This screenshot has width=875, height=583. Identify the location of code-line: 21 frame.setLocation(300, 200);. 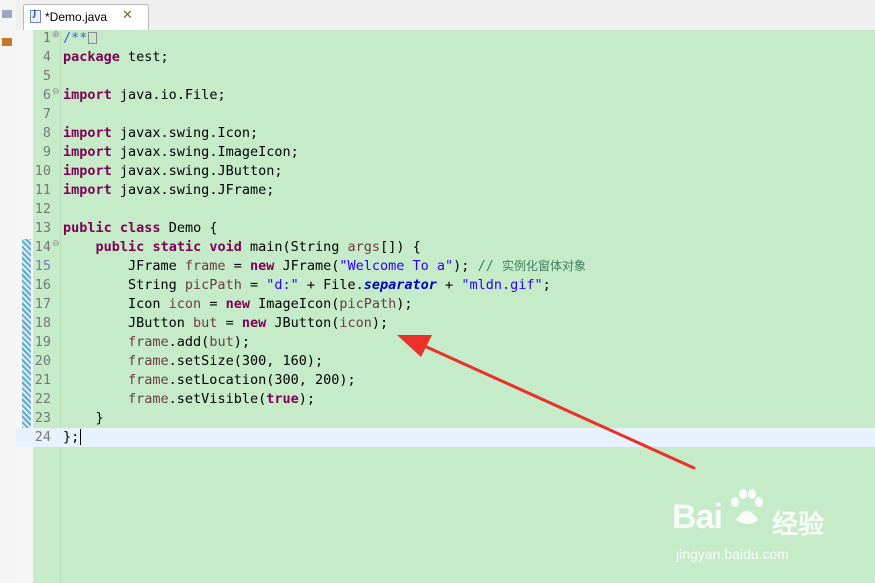
(445, 380).